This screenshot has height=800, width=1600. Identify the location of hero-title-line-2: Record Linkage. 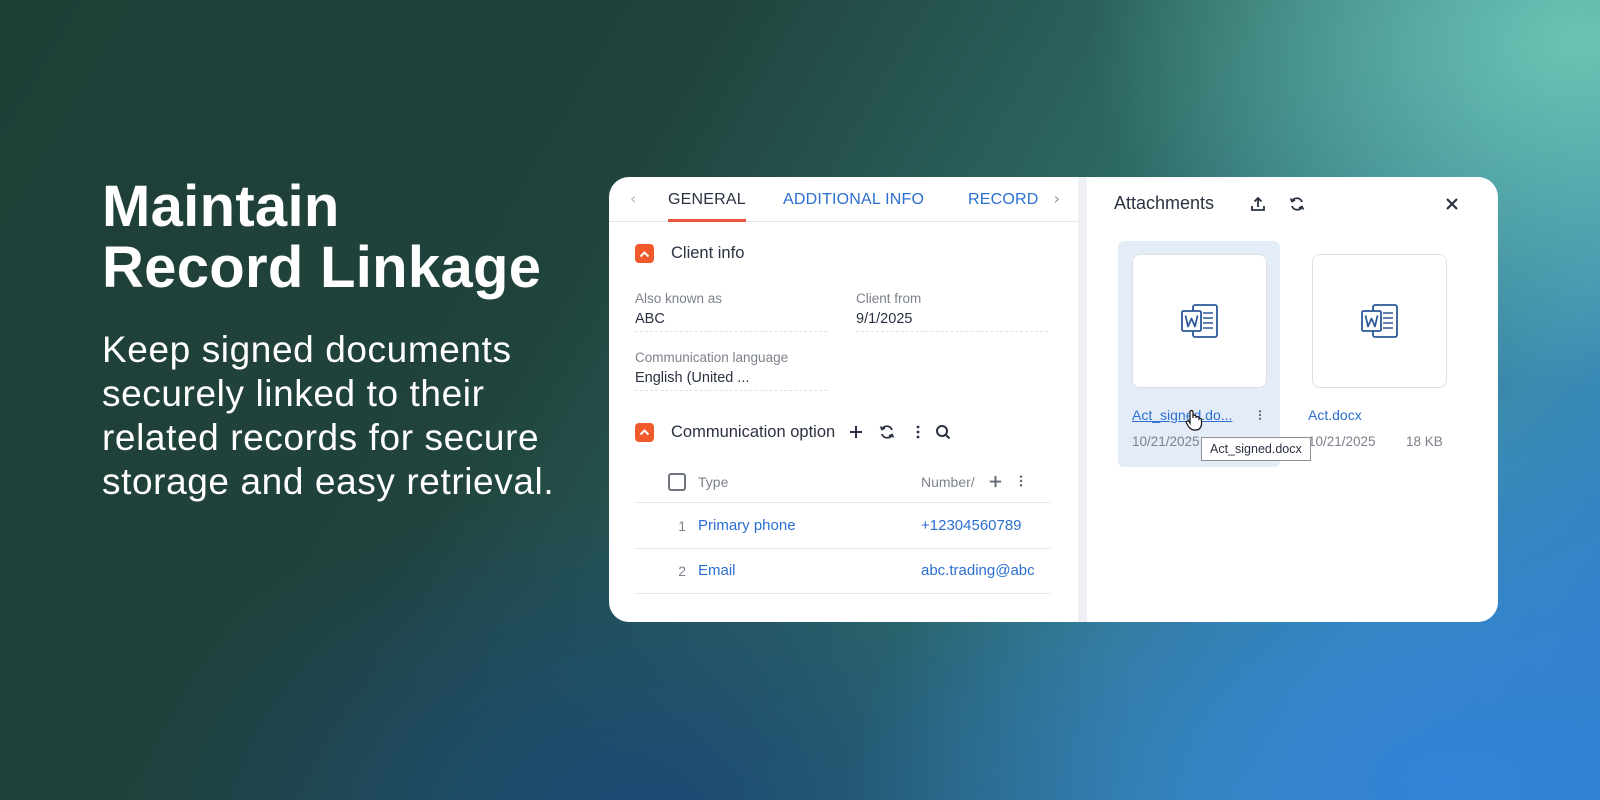
(322, 267).